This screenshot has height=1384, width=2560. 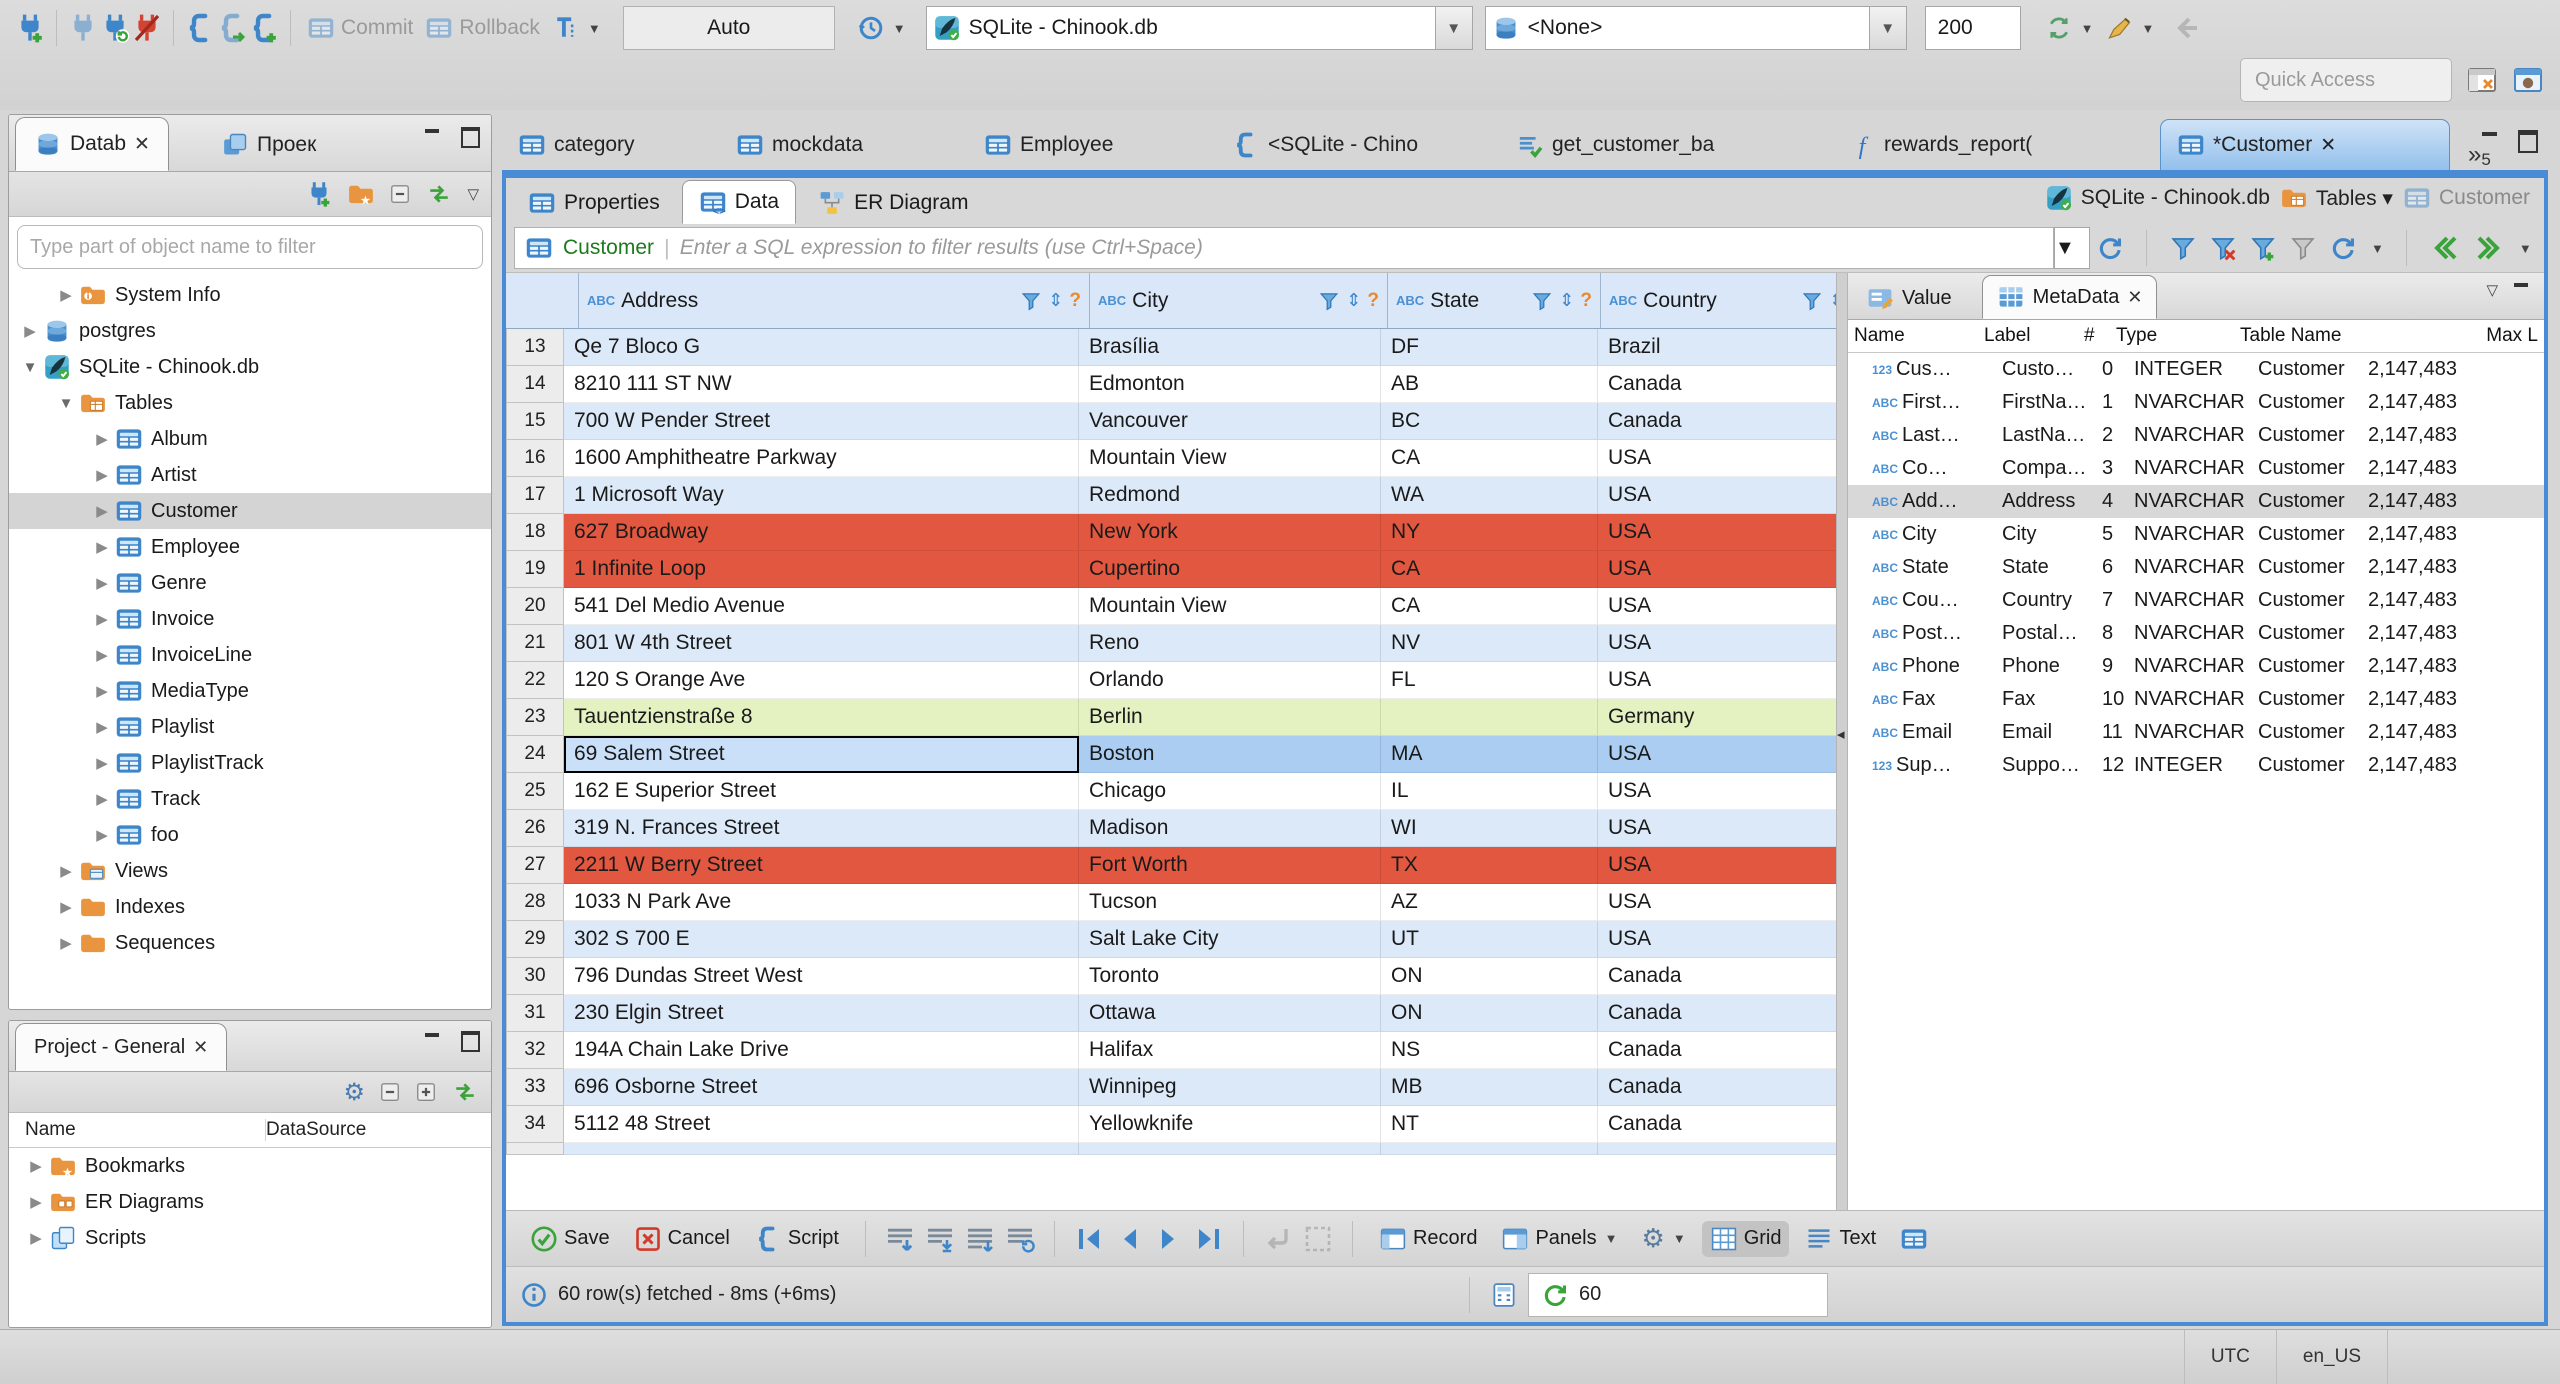 I want to click on fetch-next-page-icon, so click(x=940, y=1239).